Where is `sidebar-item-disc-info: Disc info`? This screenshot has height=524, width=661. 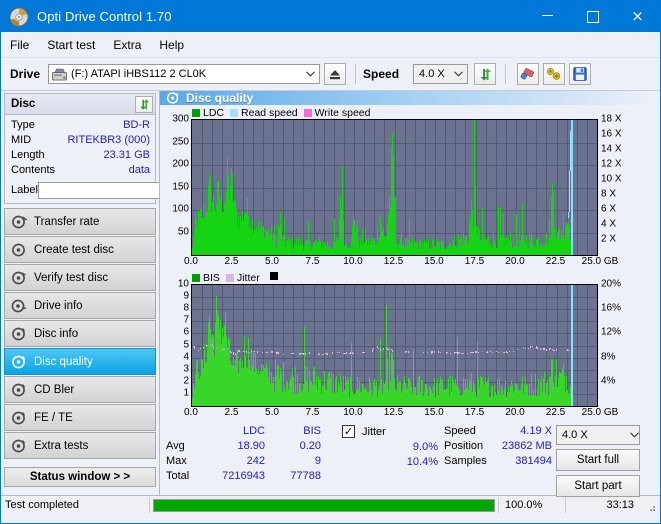
sidebar-item-disc-info: Disc info is located at coordinates (80, 333).